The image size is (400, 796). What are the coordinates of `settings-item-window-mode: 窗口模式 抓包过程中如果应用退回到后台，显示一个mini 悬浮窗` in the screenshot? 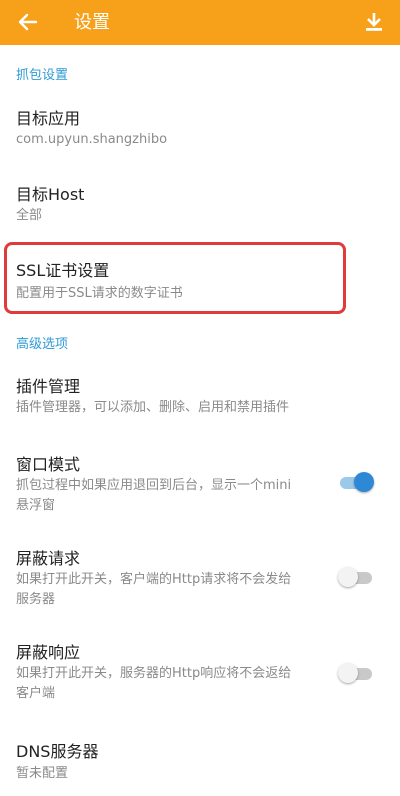 It's located at (200, 486).